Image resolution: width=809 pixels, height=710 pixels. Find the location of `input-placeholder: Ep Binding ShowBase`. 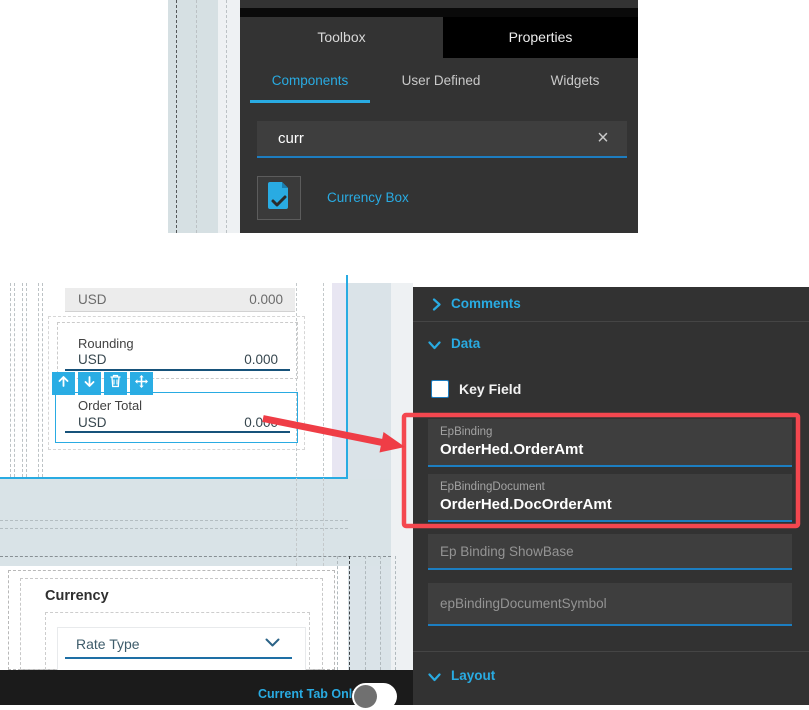

input-placeholder: Ep Binding ShowBase is located at coordinates (507, 551).